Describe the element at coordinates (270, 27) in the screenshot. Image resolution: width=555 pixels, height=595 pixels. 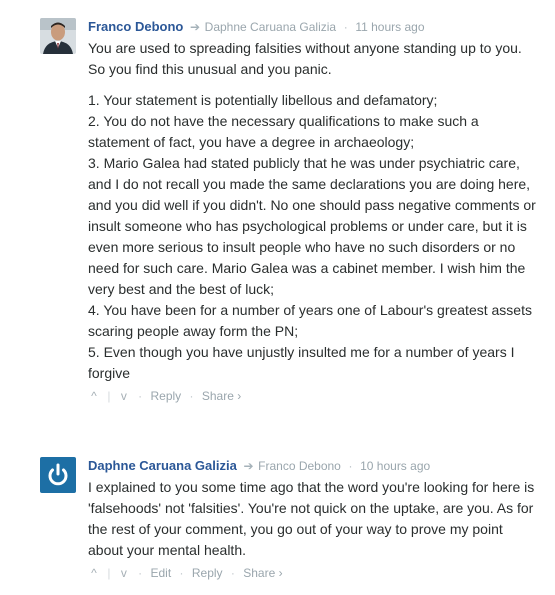
I see `in-reply-to-link: Daphne Caruana Galizia` at that location.